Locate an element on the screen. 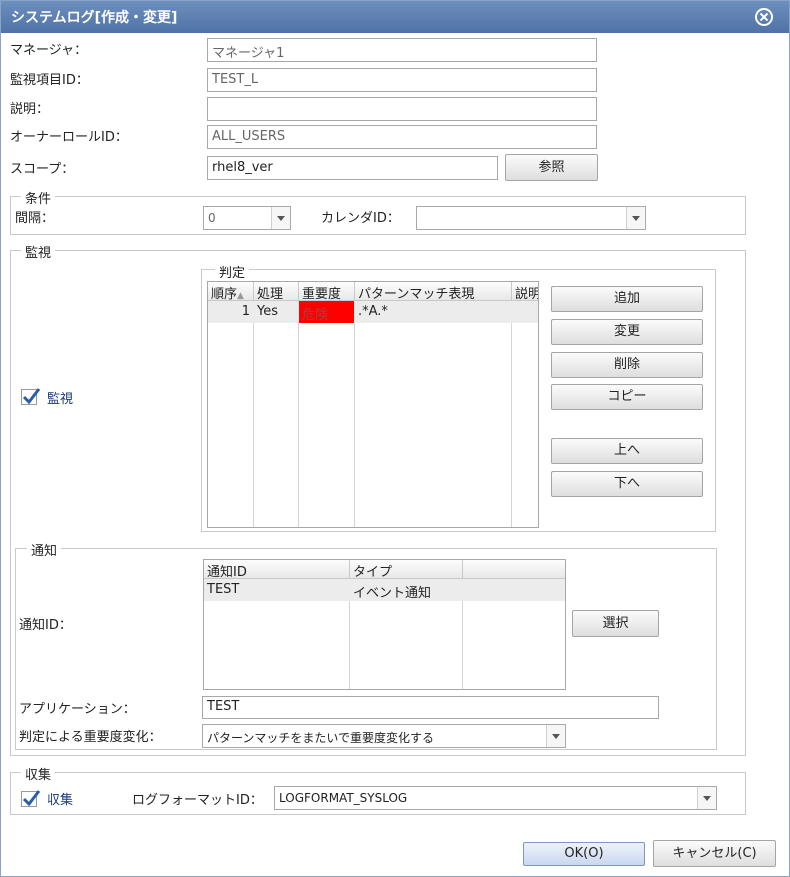  row-priority-badge: 危険 is located at coordinates (326, 312).